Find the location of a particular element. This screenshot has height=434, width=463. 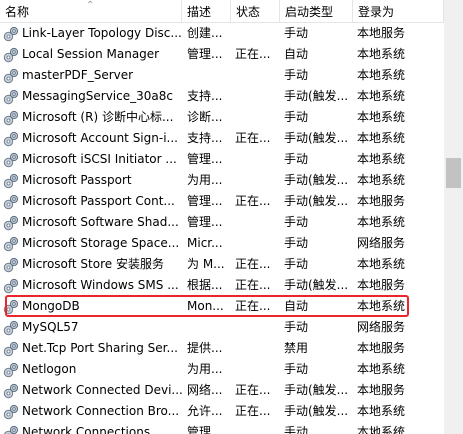

column-header-logon: 登录为 is located at coordinates (398, 11).